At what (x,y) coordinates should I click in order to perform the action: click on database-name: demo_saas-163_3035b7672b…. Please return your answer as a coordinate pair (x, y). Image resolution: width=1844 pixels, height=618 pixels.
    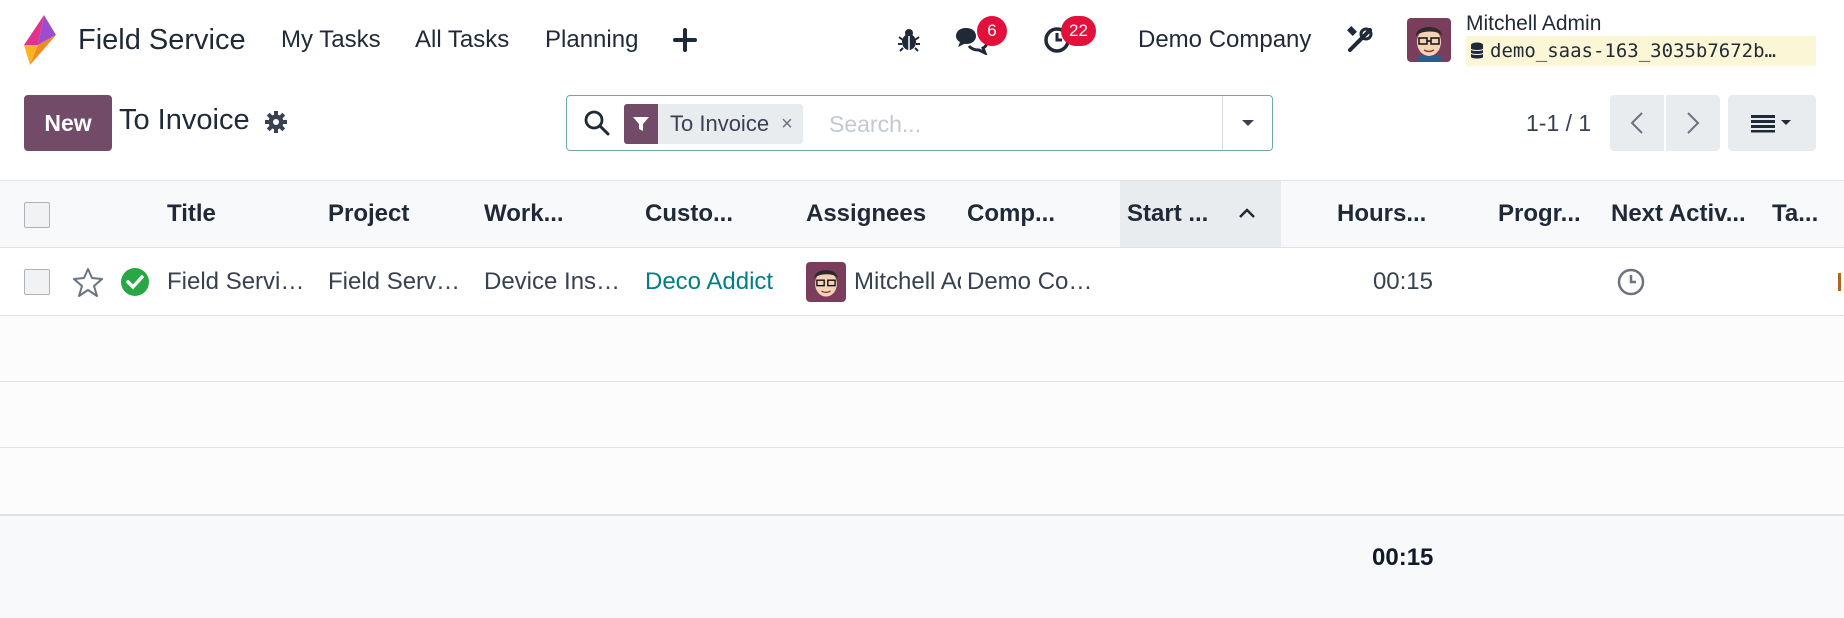
    Looking at the image, I should click on (1633, 51).